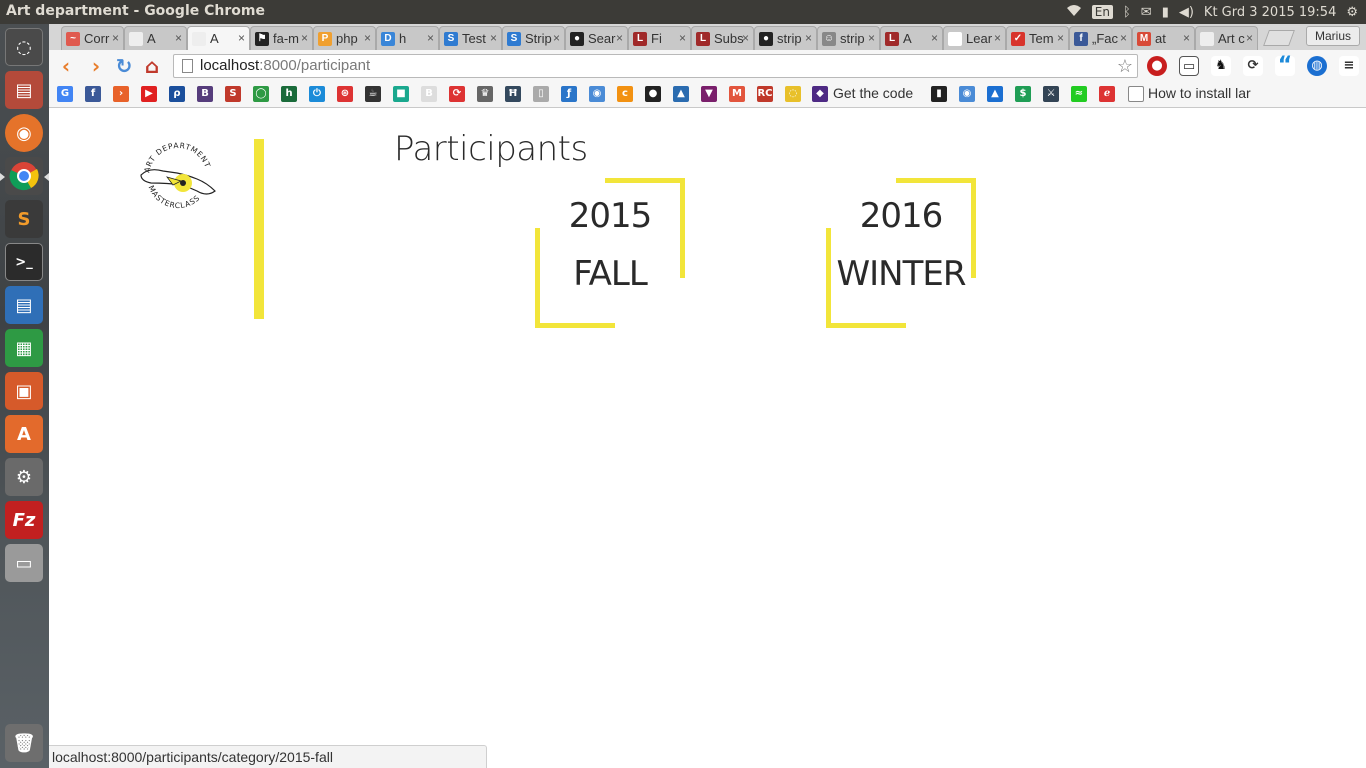 This screenshot has width=1366, height=768. Describe the element at coordinates (1221, 66) in the screenshot. I see `extension-figure-icon: ♞` at that location.